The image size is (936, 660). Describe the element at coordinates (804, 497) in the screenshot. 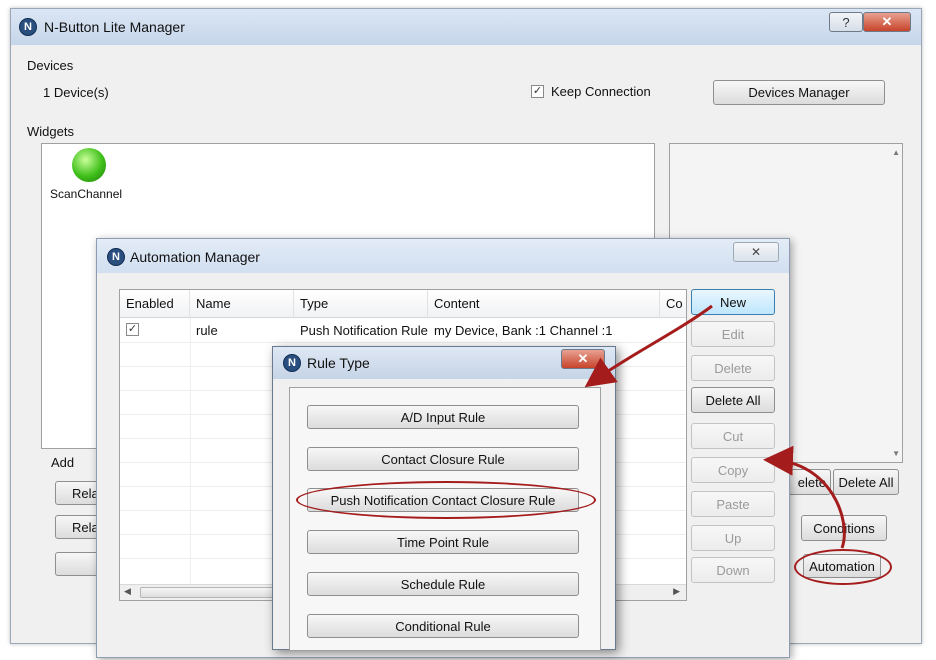

I see `arrow-automation-to-copy` at that location.